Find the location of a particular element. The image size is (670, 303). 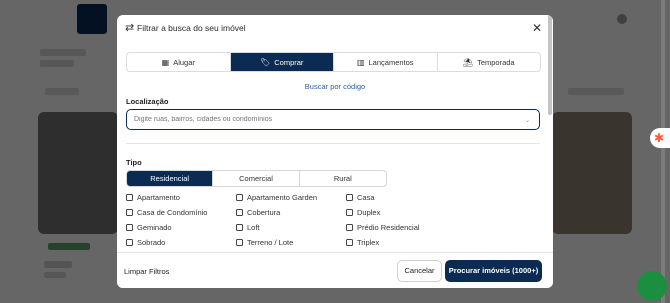

modal-header: ⇄ Filtrar a busca do seu imóvel ✕ is located at coordinates (335, 28).